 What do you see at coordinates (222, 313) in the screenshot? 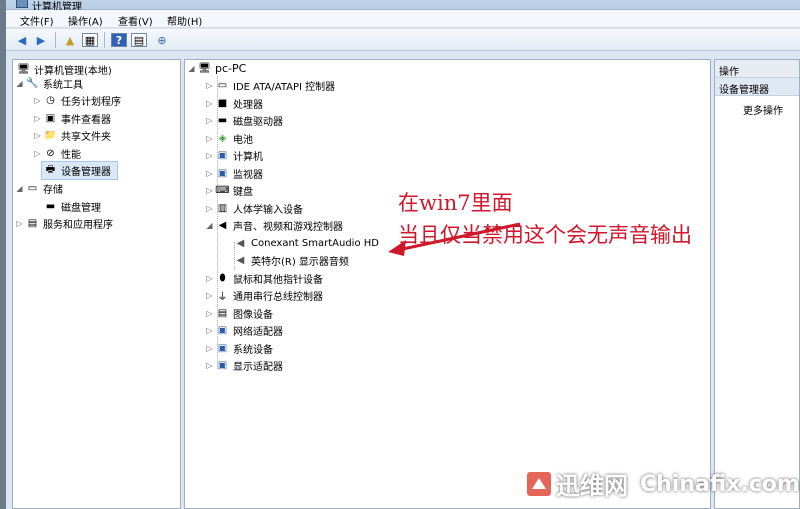
I see `camera-icon: ▤` at bounding box center [222, 313].